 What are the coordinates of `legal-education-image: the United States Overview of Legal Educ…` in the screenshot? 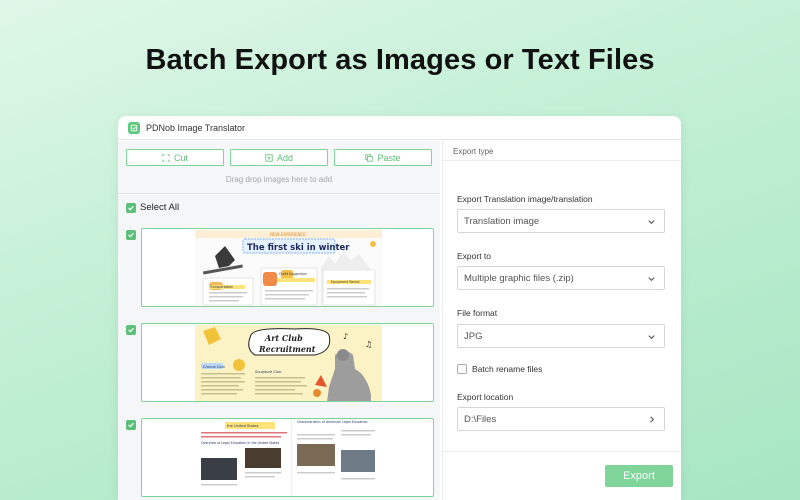 It's located at (288, 458).